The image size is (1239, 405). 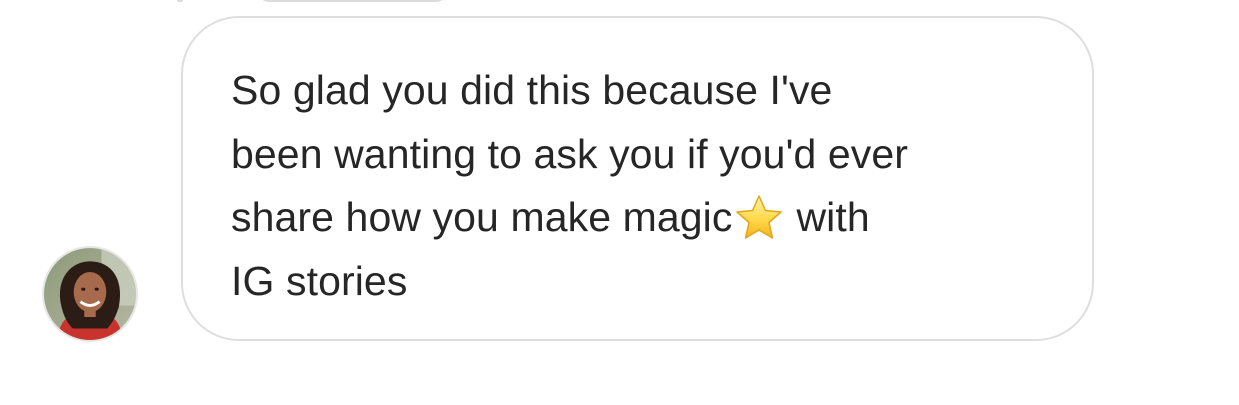 I want to click on profile-photo-icon, so click(x=90, y=294).